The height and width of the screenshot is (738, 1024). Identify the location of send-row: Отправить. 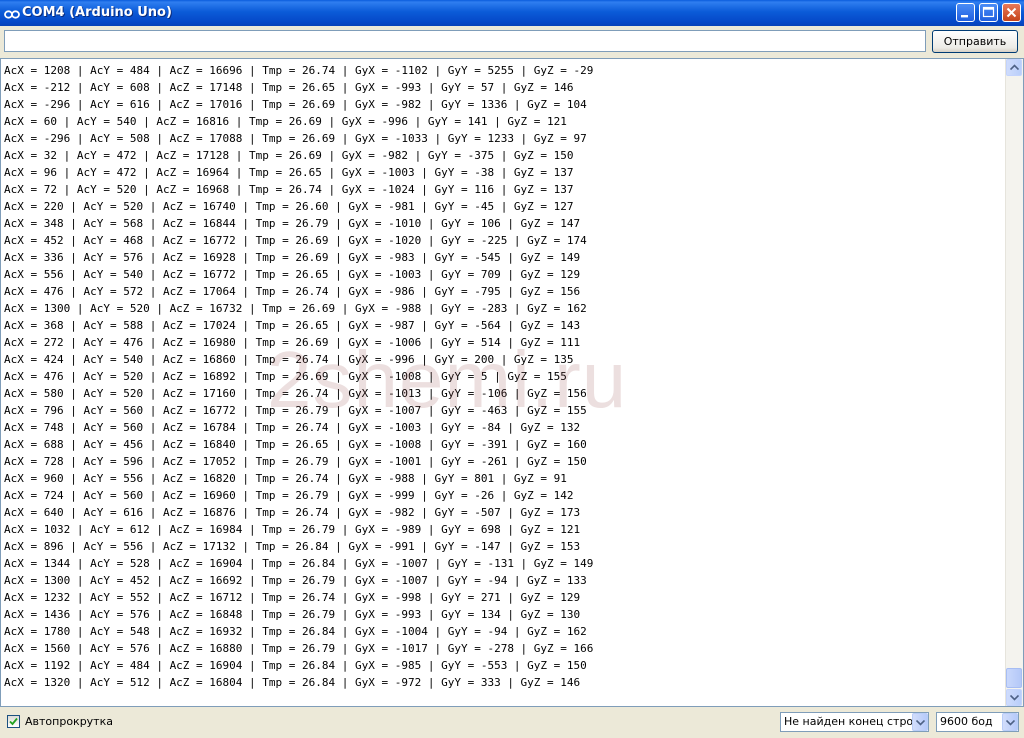
(512, 42).